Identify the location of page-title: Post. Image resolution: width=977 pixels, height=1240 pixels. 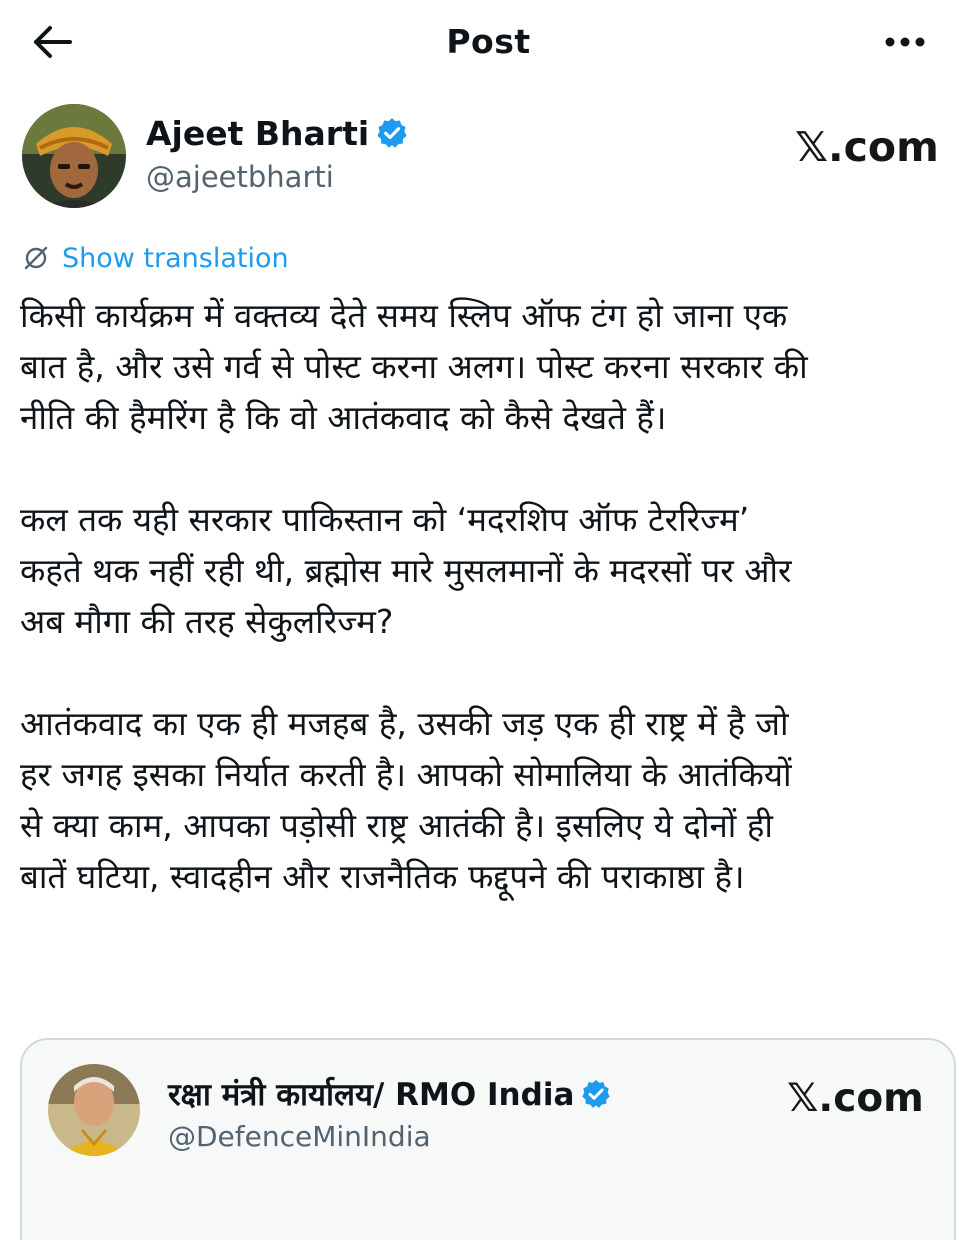
(488, 41).